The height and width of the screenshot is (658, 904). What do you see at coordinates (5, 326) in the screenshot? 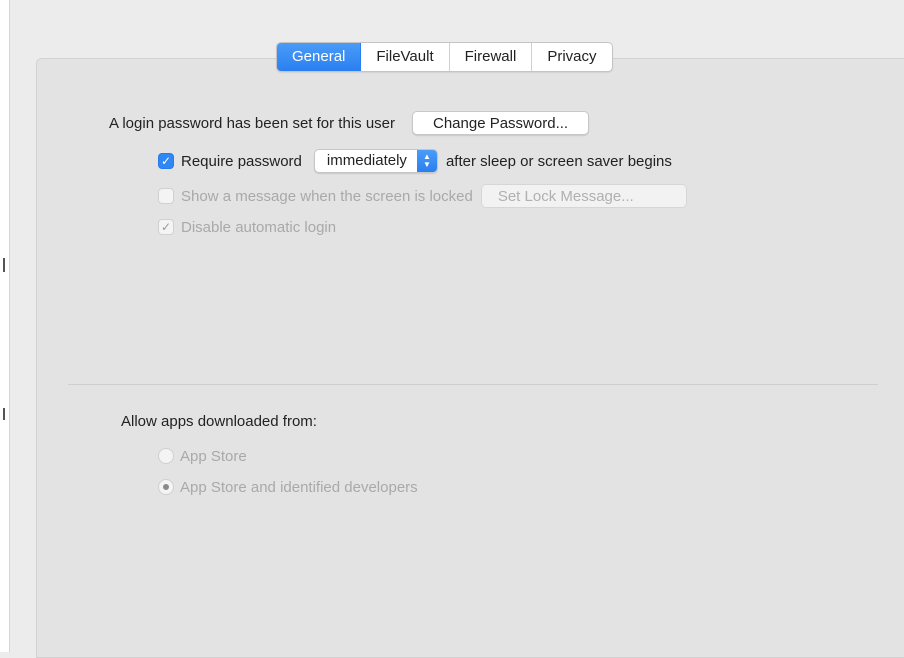
I see `window-left-edge` at bounding box center [5, 326].